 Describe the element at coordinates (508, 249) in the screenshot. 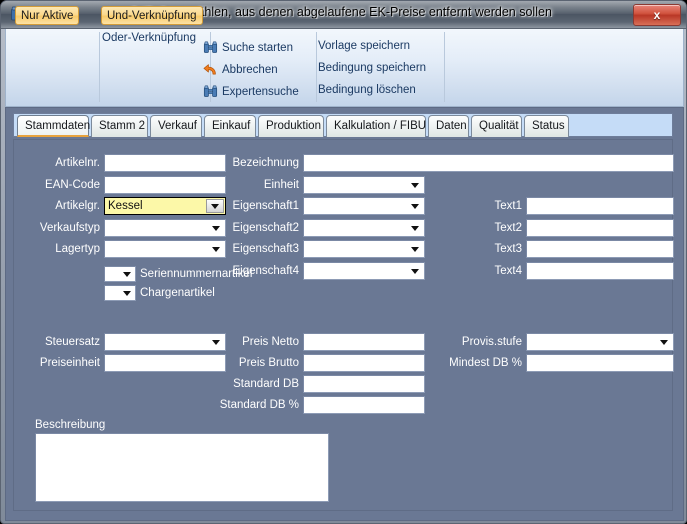

I see `label-text3: Text3` at that location.